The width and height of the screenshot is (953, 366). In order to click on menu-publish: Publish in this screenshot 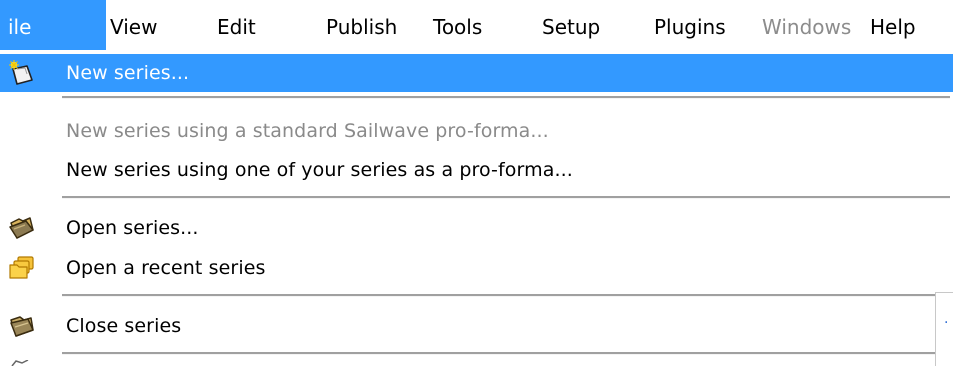, I will do `click(361, 25)`.